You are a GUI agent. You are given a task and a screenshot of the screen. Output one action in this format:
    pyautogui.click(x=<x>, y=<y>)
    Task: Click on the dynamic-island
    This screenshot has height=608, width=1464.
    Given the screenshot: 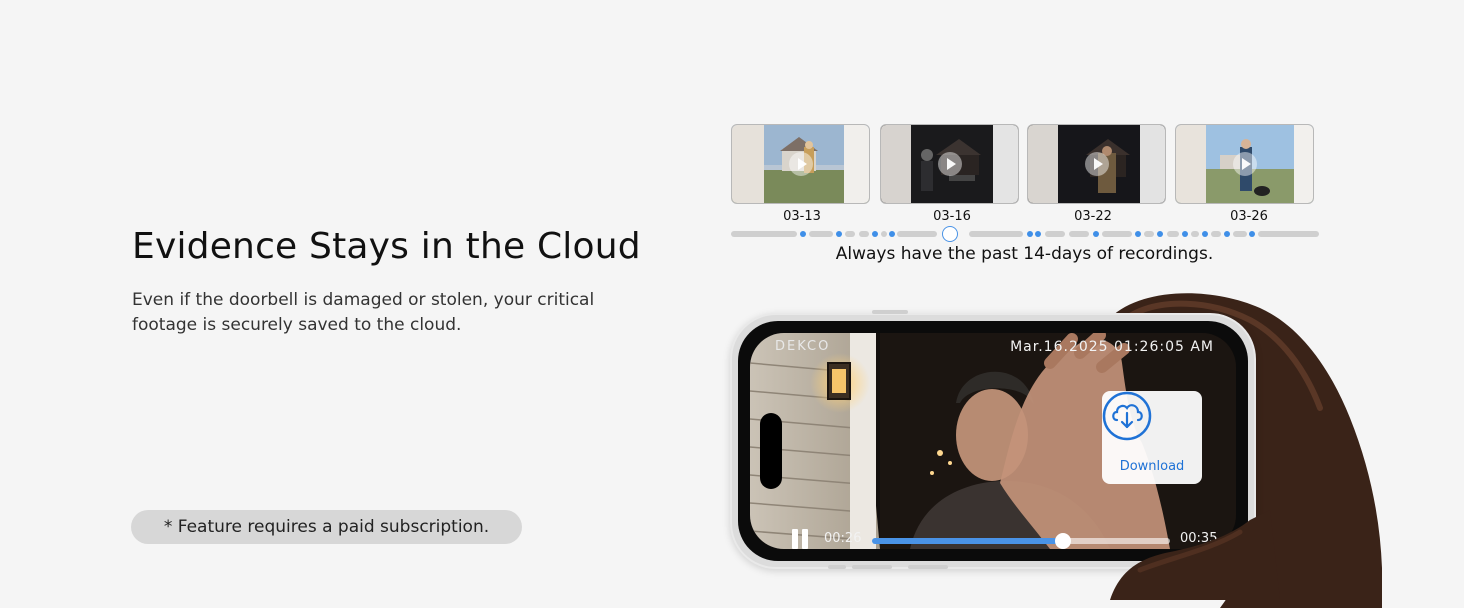 What is the action you would take?
    pyautogui.click(x=771, y=451)
    